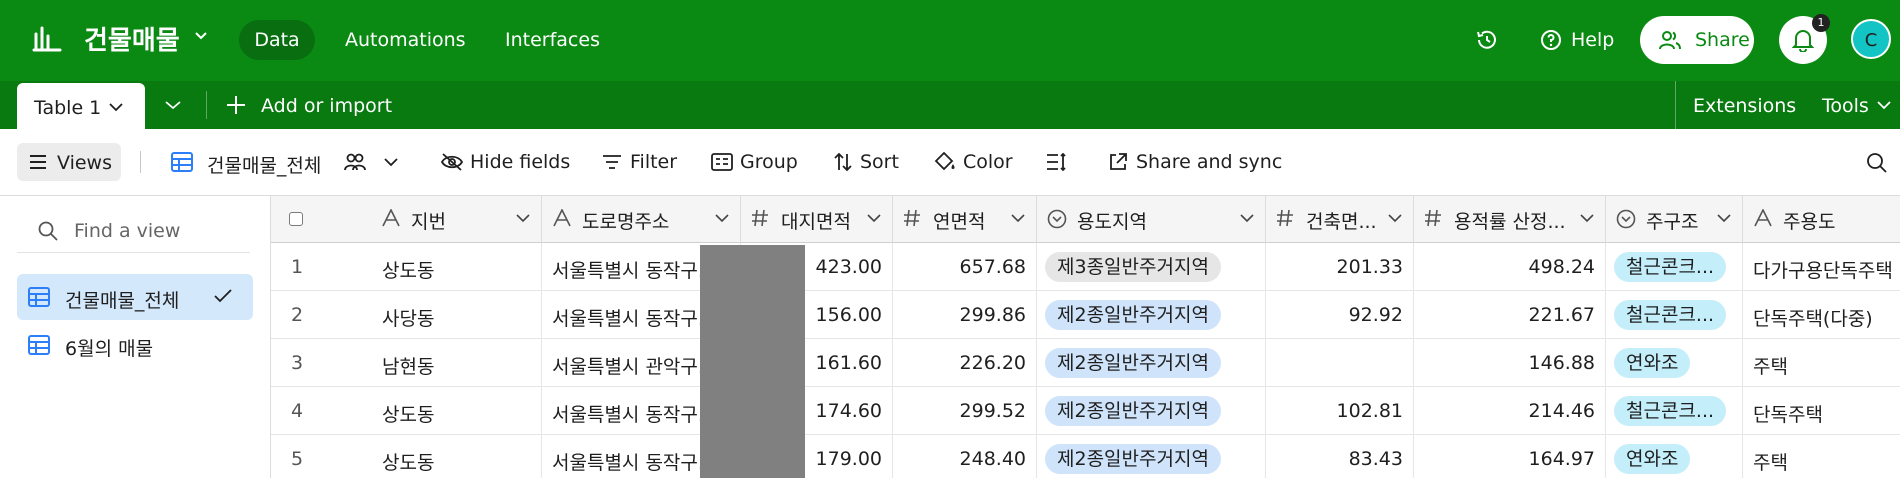  Describe the element at coordinates (405, 40) in the screenshot. I see `nav-automations-tab: Automations` at that location.